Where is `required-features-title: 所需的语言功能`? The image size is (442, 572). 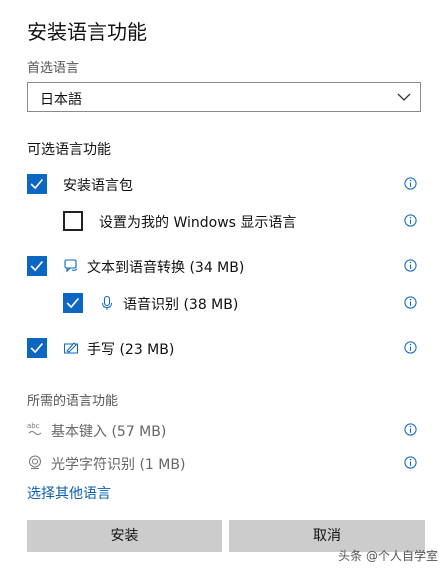
required-features-title: 所需的语言功能 is located at coordinates (73, 401).